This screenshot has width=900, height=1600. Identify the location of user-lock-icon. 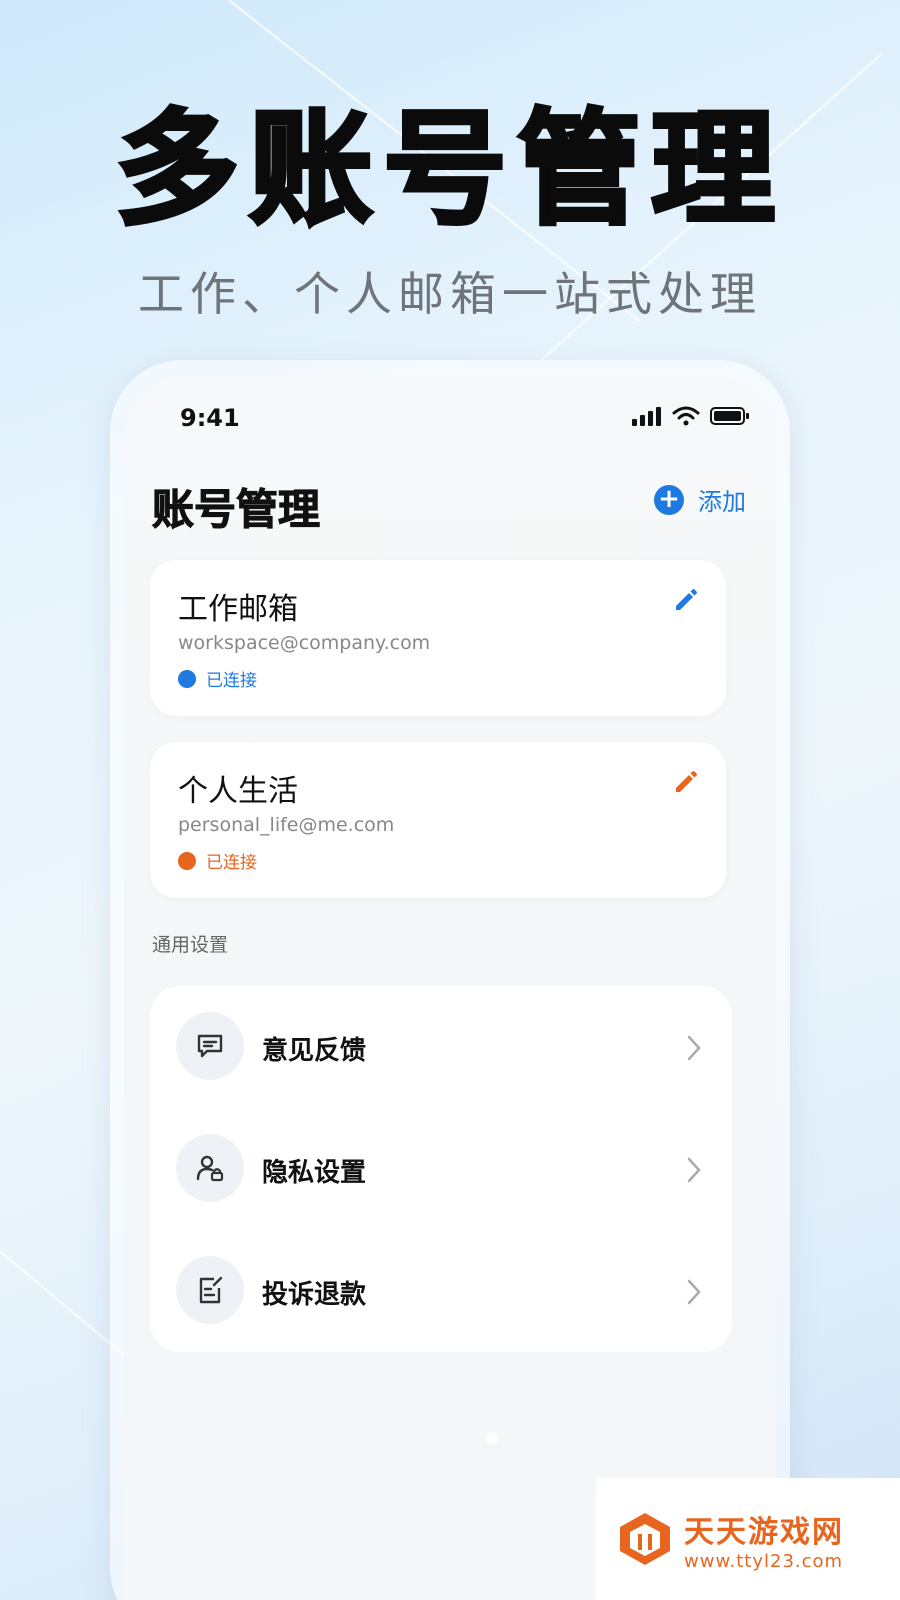
(210, 1168).